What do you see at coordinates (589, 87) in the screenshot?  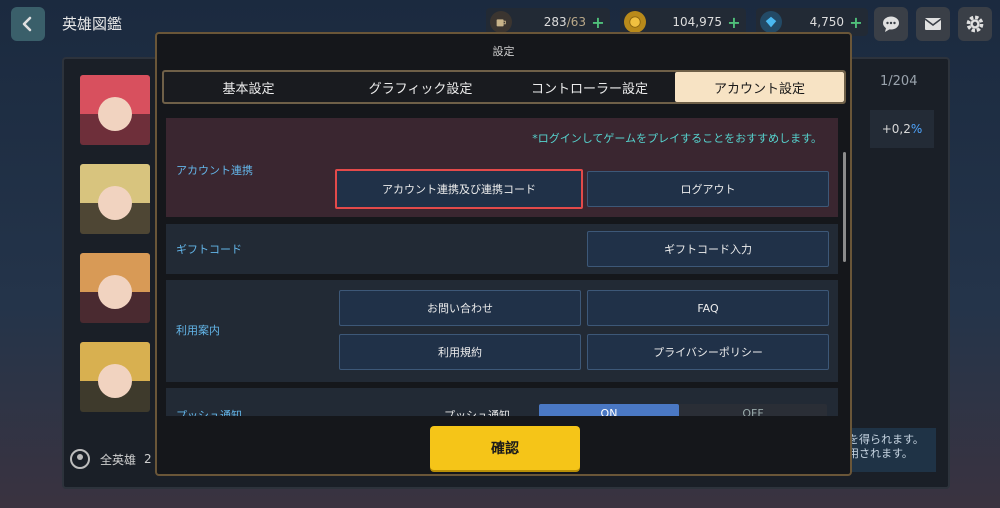 I see `tab-controller-settings: コントローラー設定` at bounding box center [589, 87].